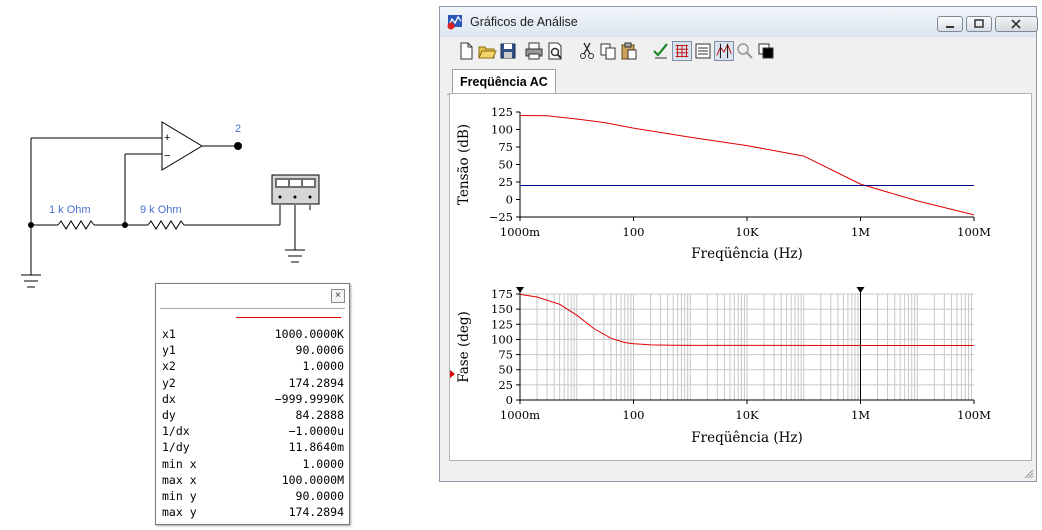 The height and width of the screenshot is (530, 1042). I want to click on readout-row: x1 1000.0000K, so click(253, 334).